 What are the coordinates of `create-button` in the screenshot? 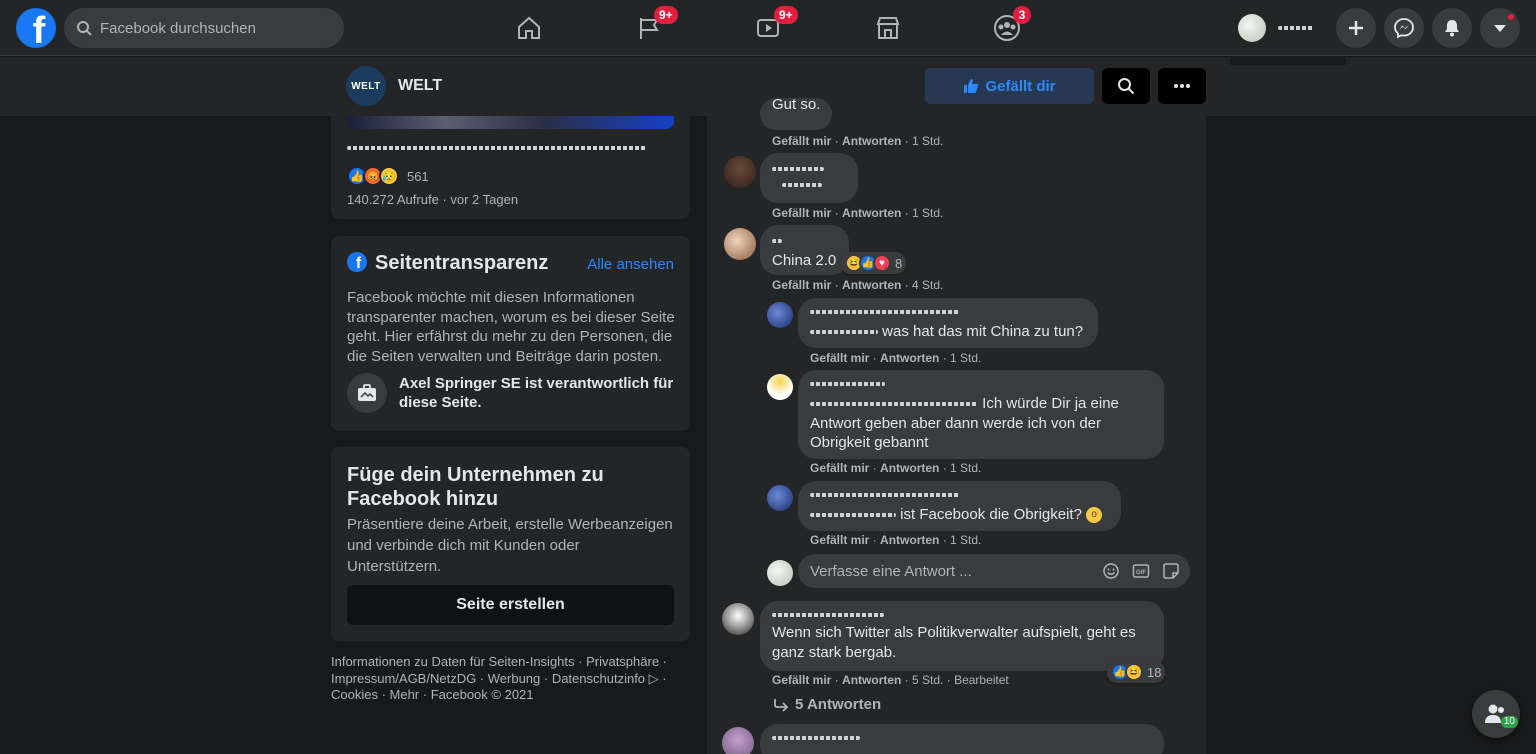 It's located at (1356, 28).